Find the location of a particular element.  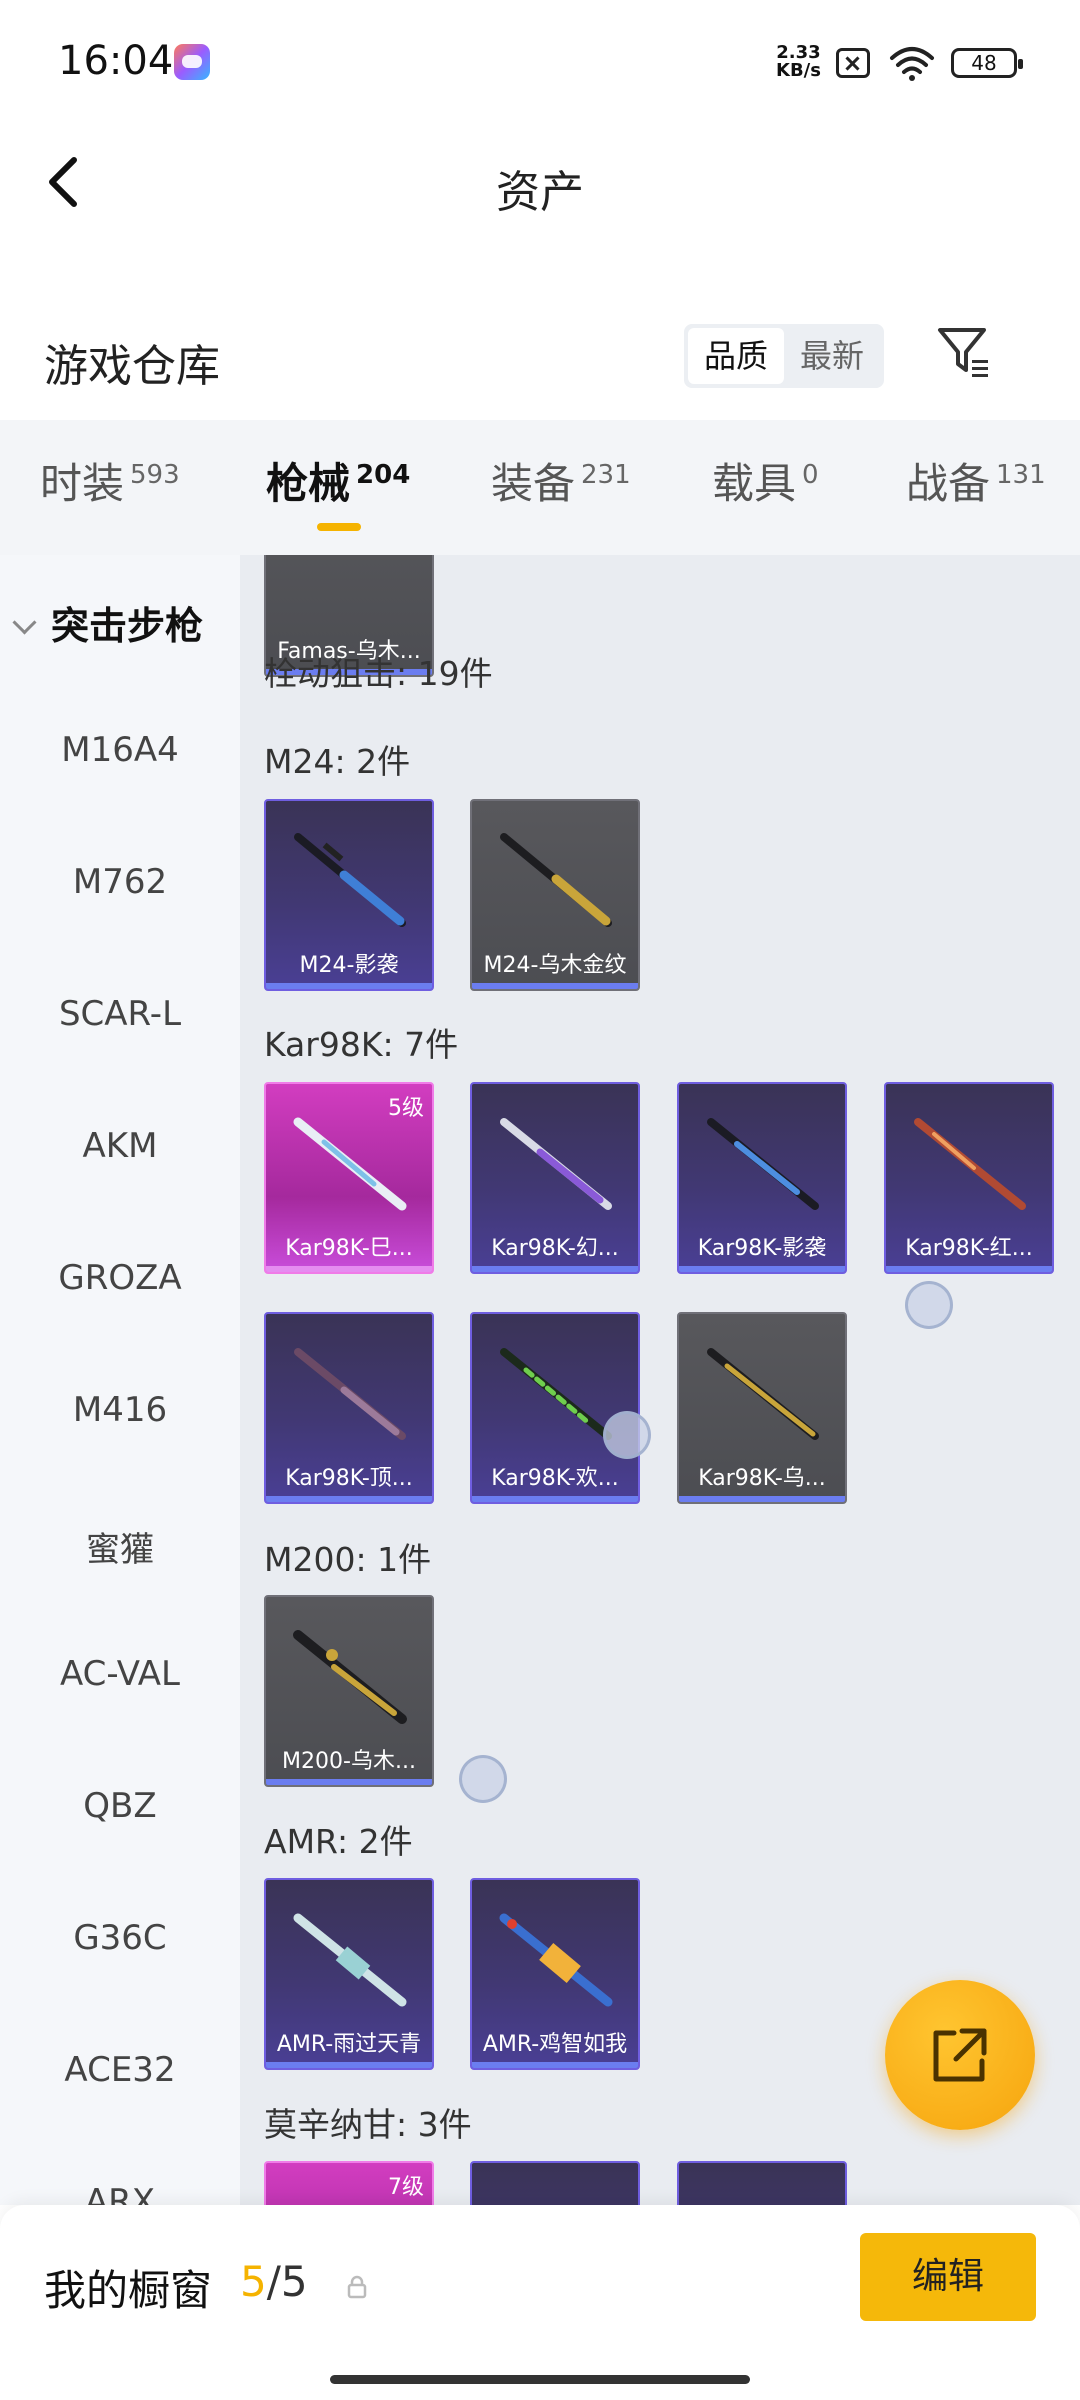

weapon-card-kar98k-3: Kar98K-影袭 is located at coordinates (762, 1178).